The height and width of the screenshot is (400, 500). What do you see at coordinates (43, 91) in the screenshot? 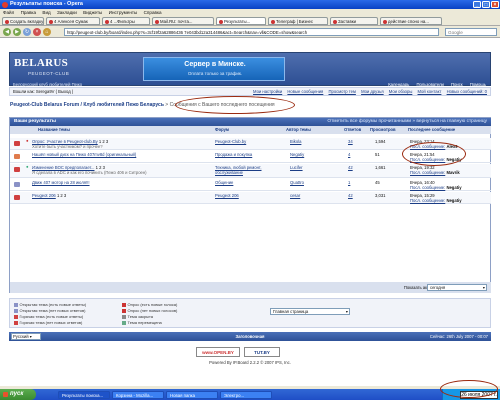
I see `user-status: Вошли как: Serega9V ( Выход )` at bounding box center [43, 91].